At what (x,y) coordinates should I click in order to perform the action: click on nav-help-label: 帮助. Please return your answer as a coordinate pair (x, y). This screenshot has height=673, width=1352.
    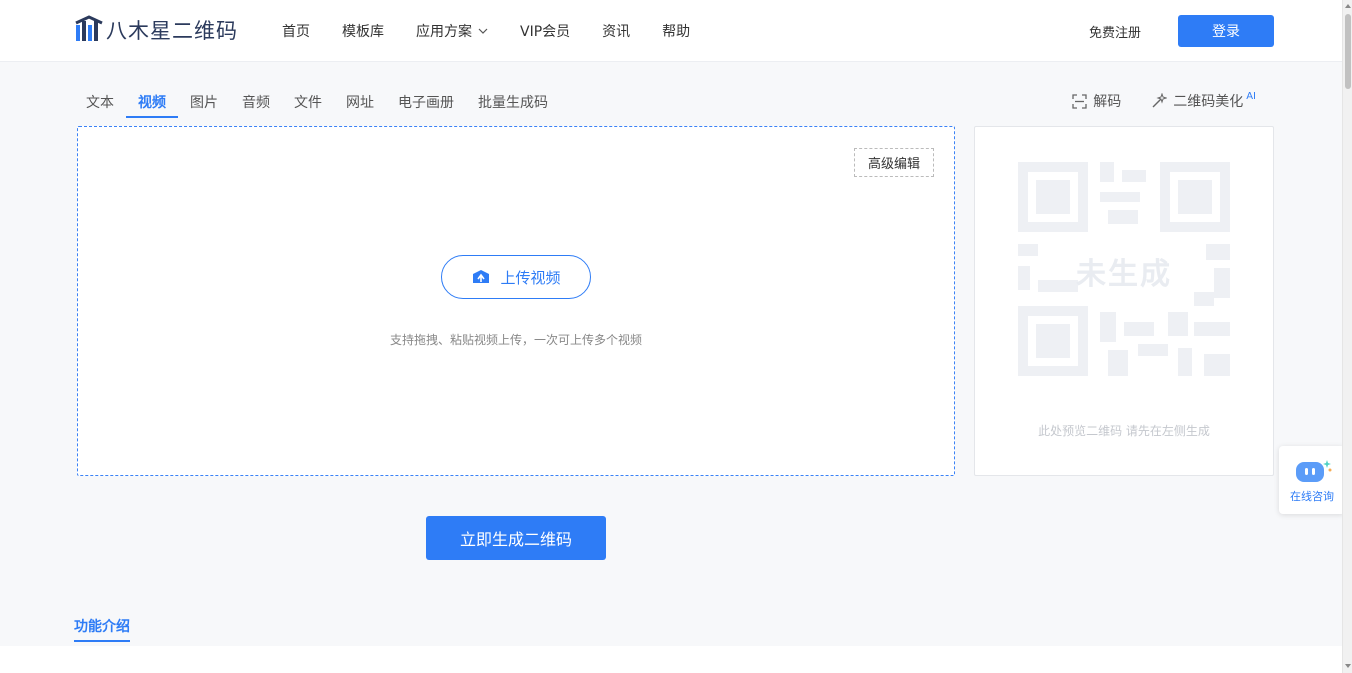
    Looking at the image, I should click on (676, 32).